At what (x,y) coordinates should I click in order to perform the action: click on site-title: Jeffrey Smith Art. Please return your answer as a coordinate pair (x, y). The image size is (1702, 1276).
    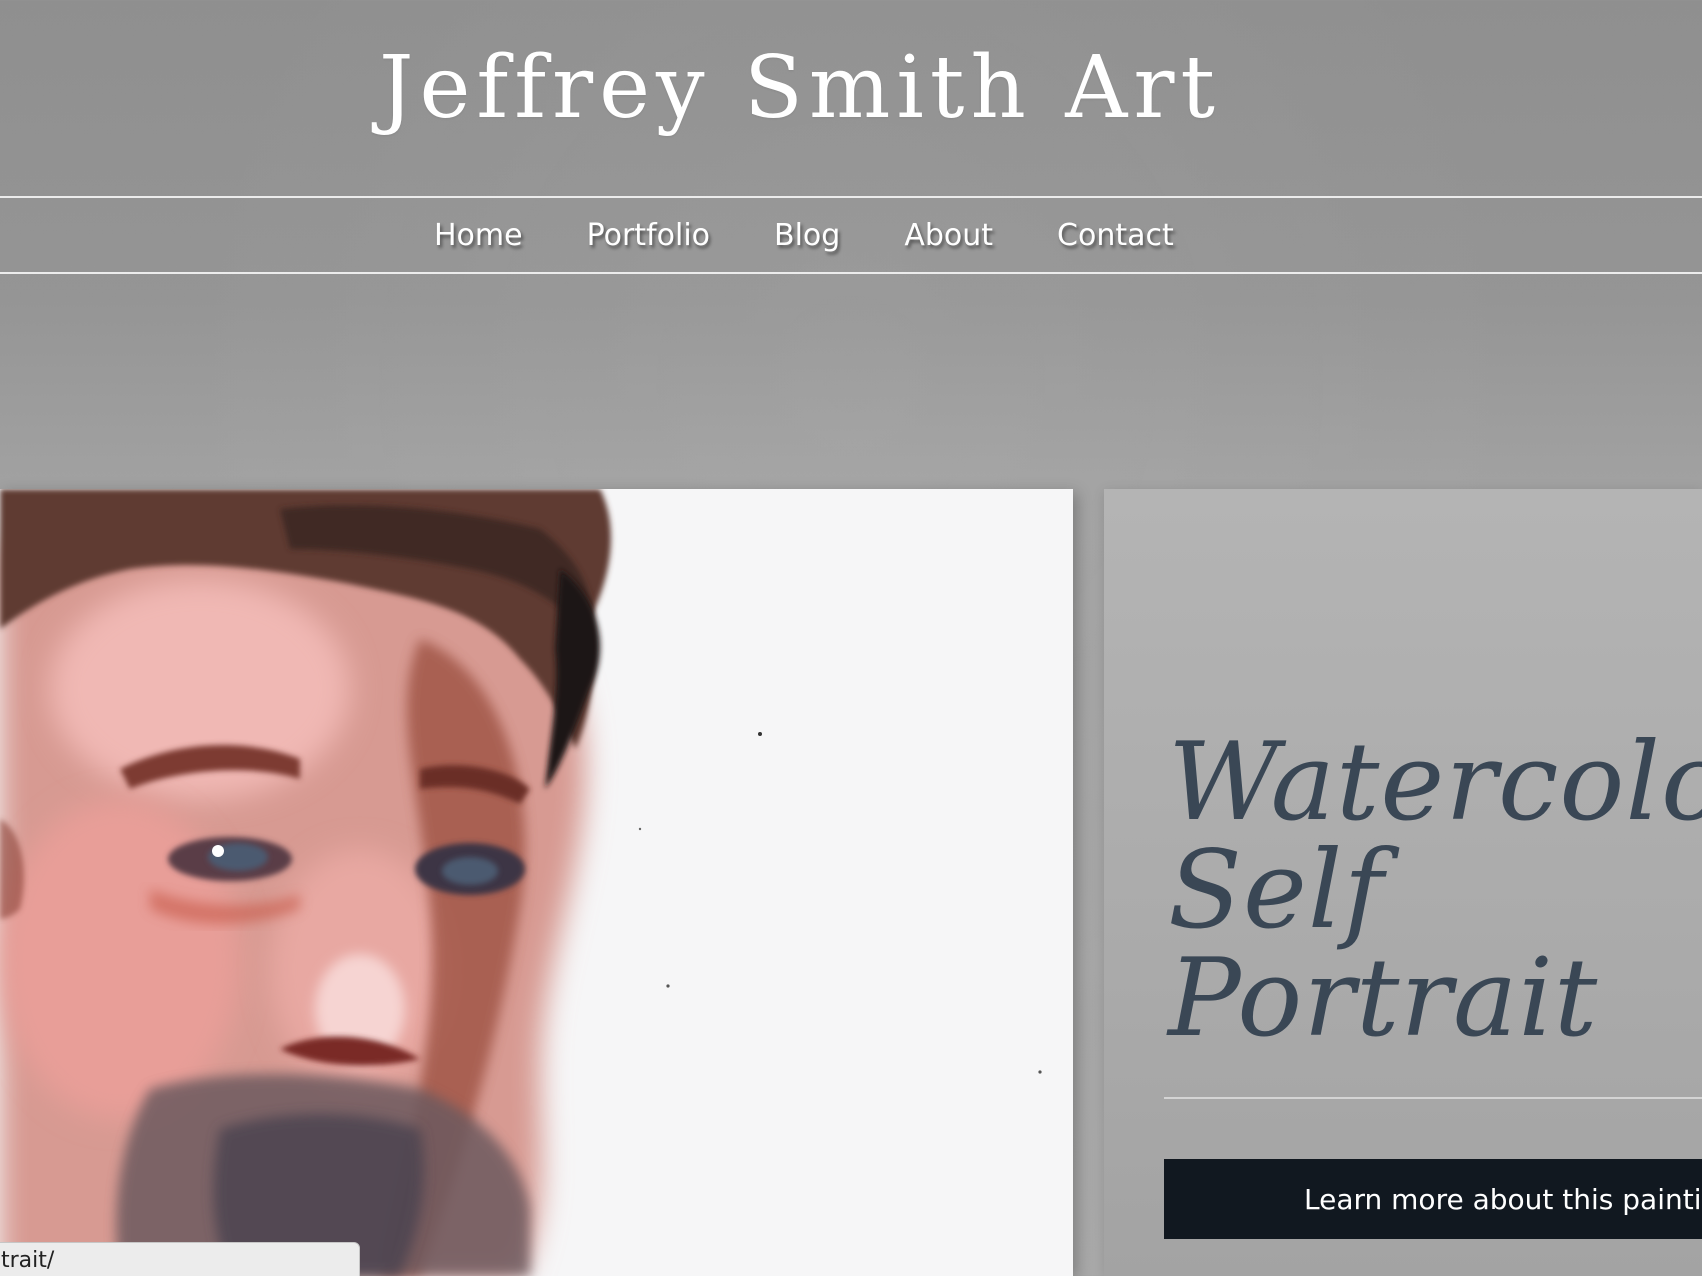
    Looking at the image, I should click on (800, 88).